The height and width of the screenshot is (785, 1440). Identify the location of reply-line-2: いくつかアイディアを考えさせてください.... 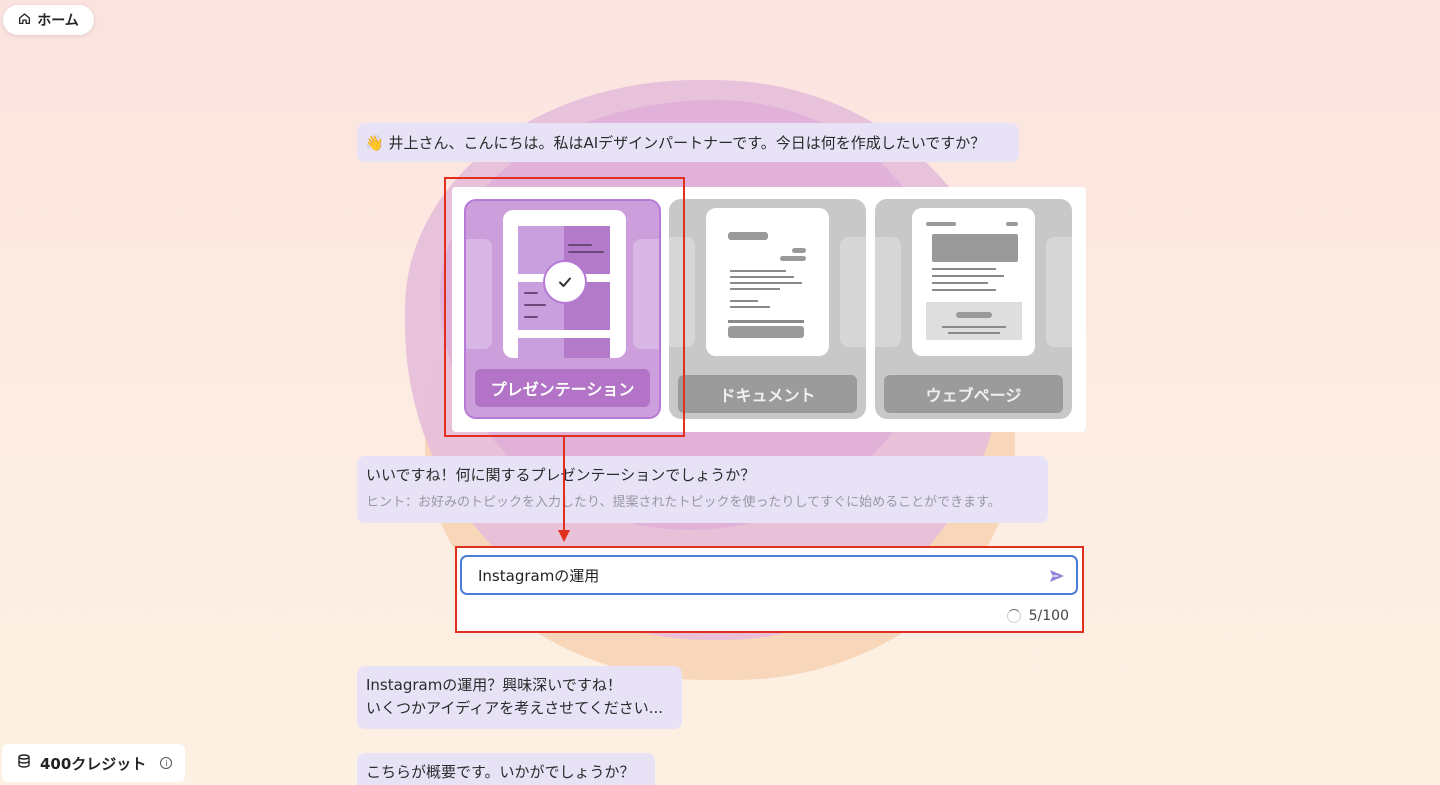
(515, 708).